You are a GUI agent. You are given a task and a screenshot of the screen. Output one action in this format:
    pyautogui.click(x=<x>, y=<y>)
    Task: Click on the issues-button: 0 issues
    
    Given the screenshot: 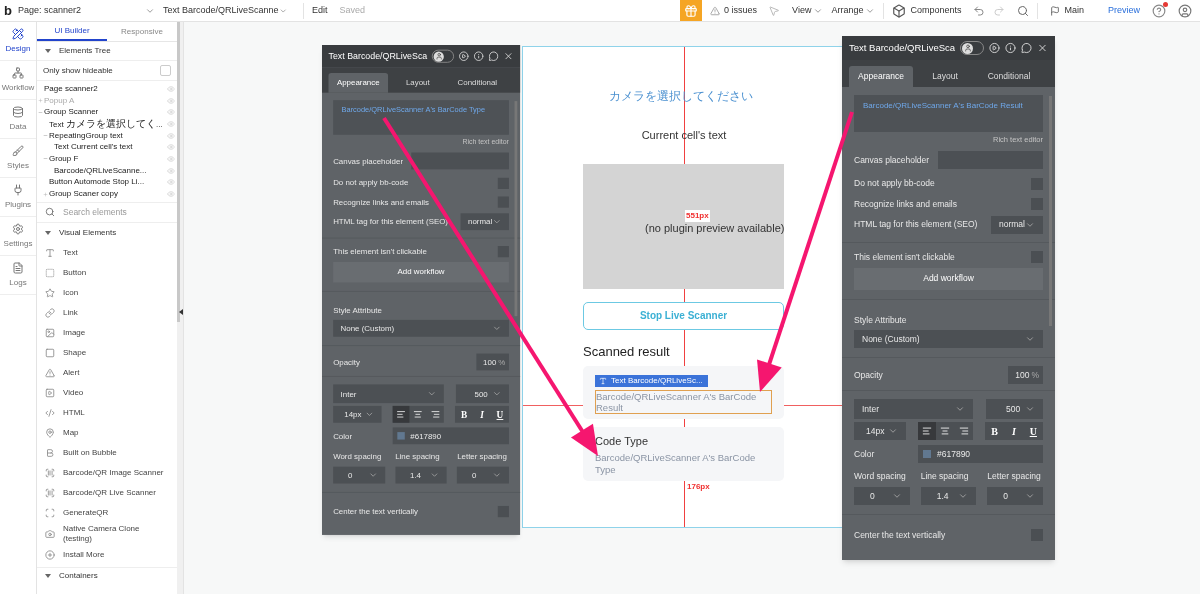 What is the action you would take?
    pyautogui.click(x=735, y=10)
    